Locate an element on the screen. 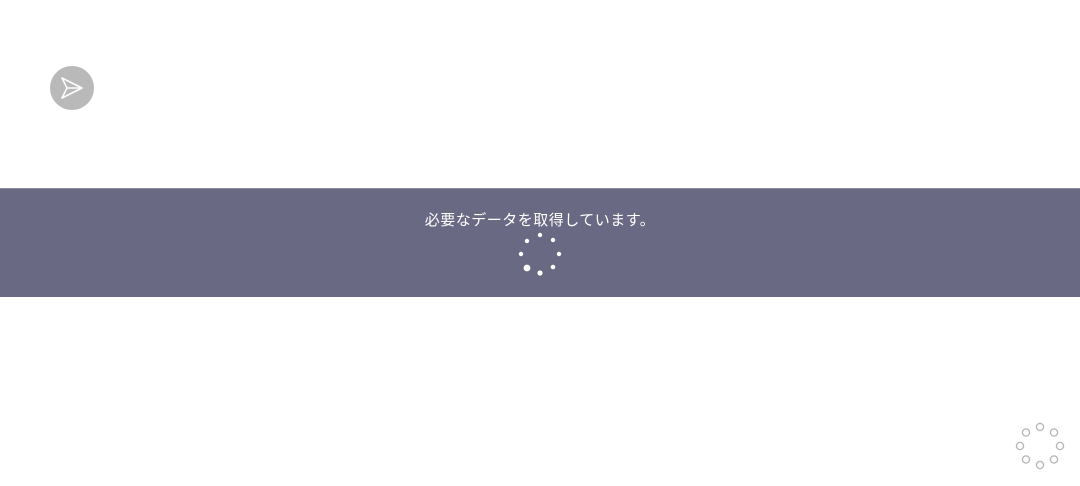 The width and height of the screenshot is (1080, 486). send-icon is located at coordinates (72, 88).